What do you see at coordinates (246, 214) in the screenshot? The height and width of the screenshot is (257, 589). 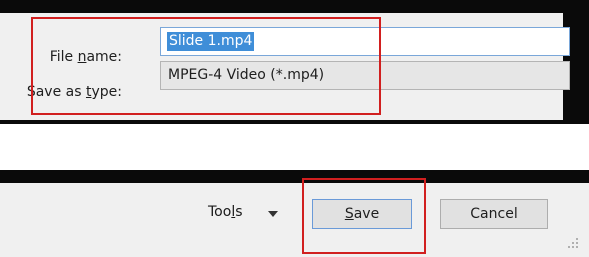 I see `tools-dropdown-button: Tools` at bounding box center [246, 214].